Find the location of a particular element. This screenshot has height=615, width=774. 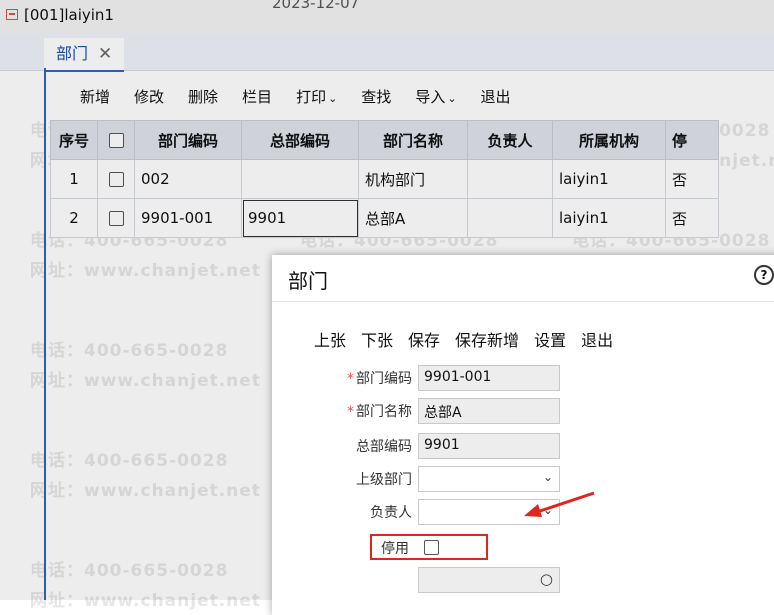

toolbar: 新增 修改 删除 栏目 打印 ⌄ 查找 导入 ⌄ 退出 is located at coordinates (307, 98).